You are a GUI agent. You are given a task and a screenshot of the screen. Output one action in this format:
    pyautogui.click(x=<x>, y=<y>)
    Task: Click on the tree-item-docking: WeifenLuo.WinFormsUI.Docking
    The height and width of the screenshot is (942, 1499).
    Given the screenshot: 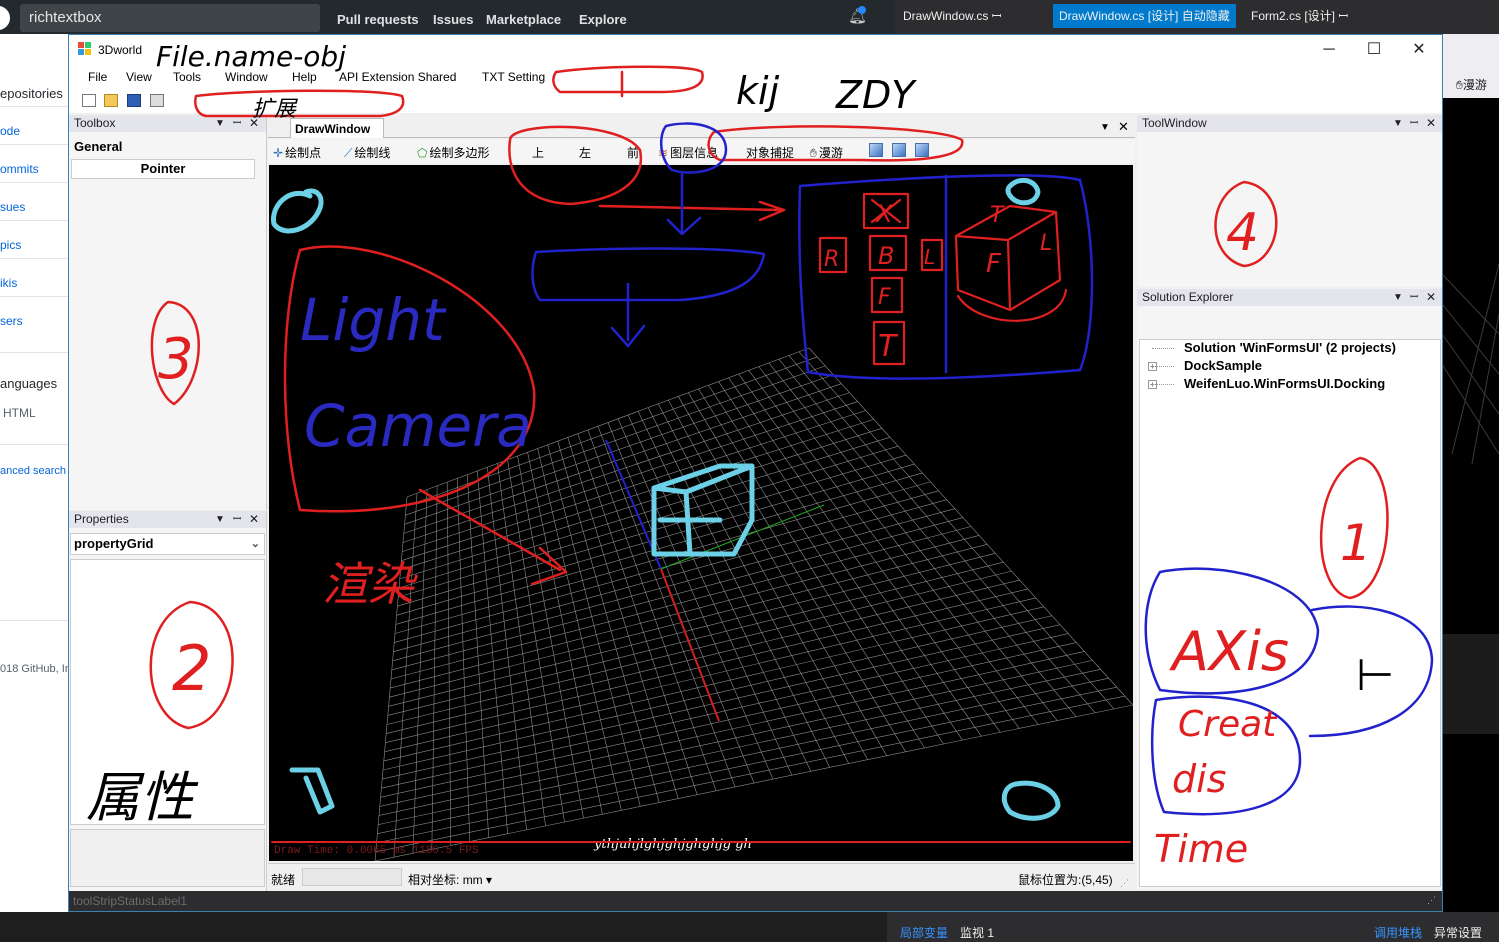 What is the action you would take?
    pyautogui.click(x=1284, y=383)
    